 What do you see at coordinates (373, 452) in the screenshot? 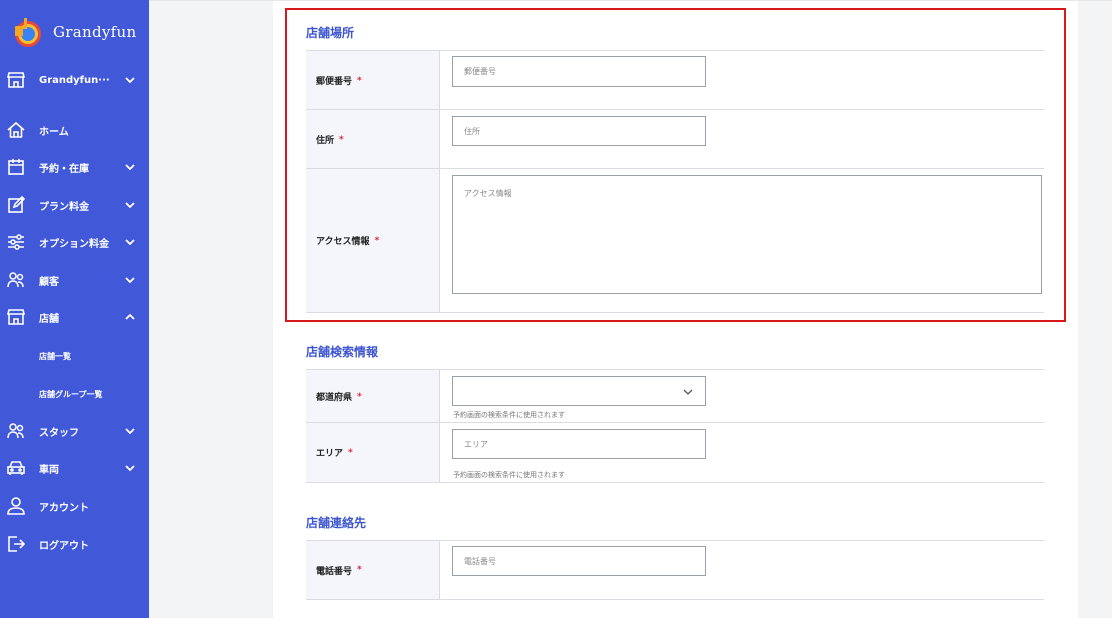
I see `field-label-area: エリア *` at bounding box center [373, 452].